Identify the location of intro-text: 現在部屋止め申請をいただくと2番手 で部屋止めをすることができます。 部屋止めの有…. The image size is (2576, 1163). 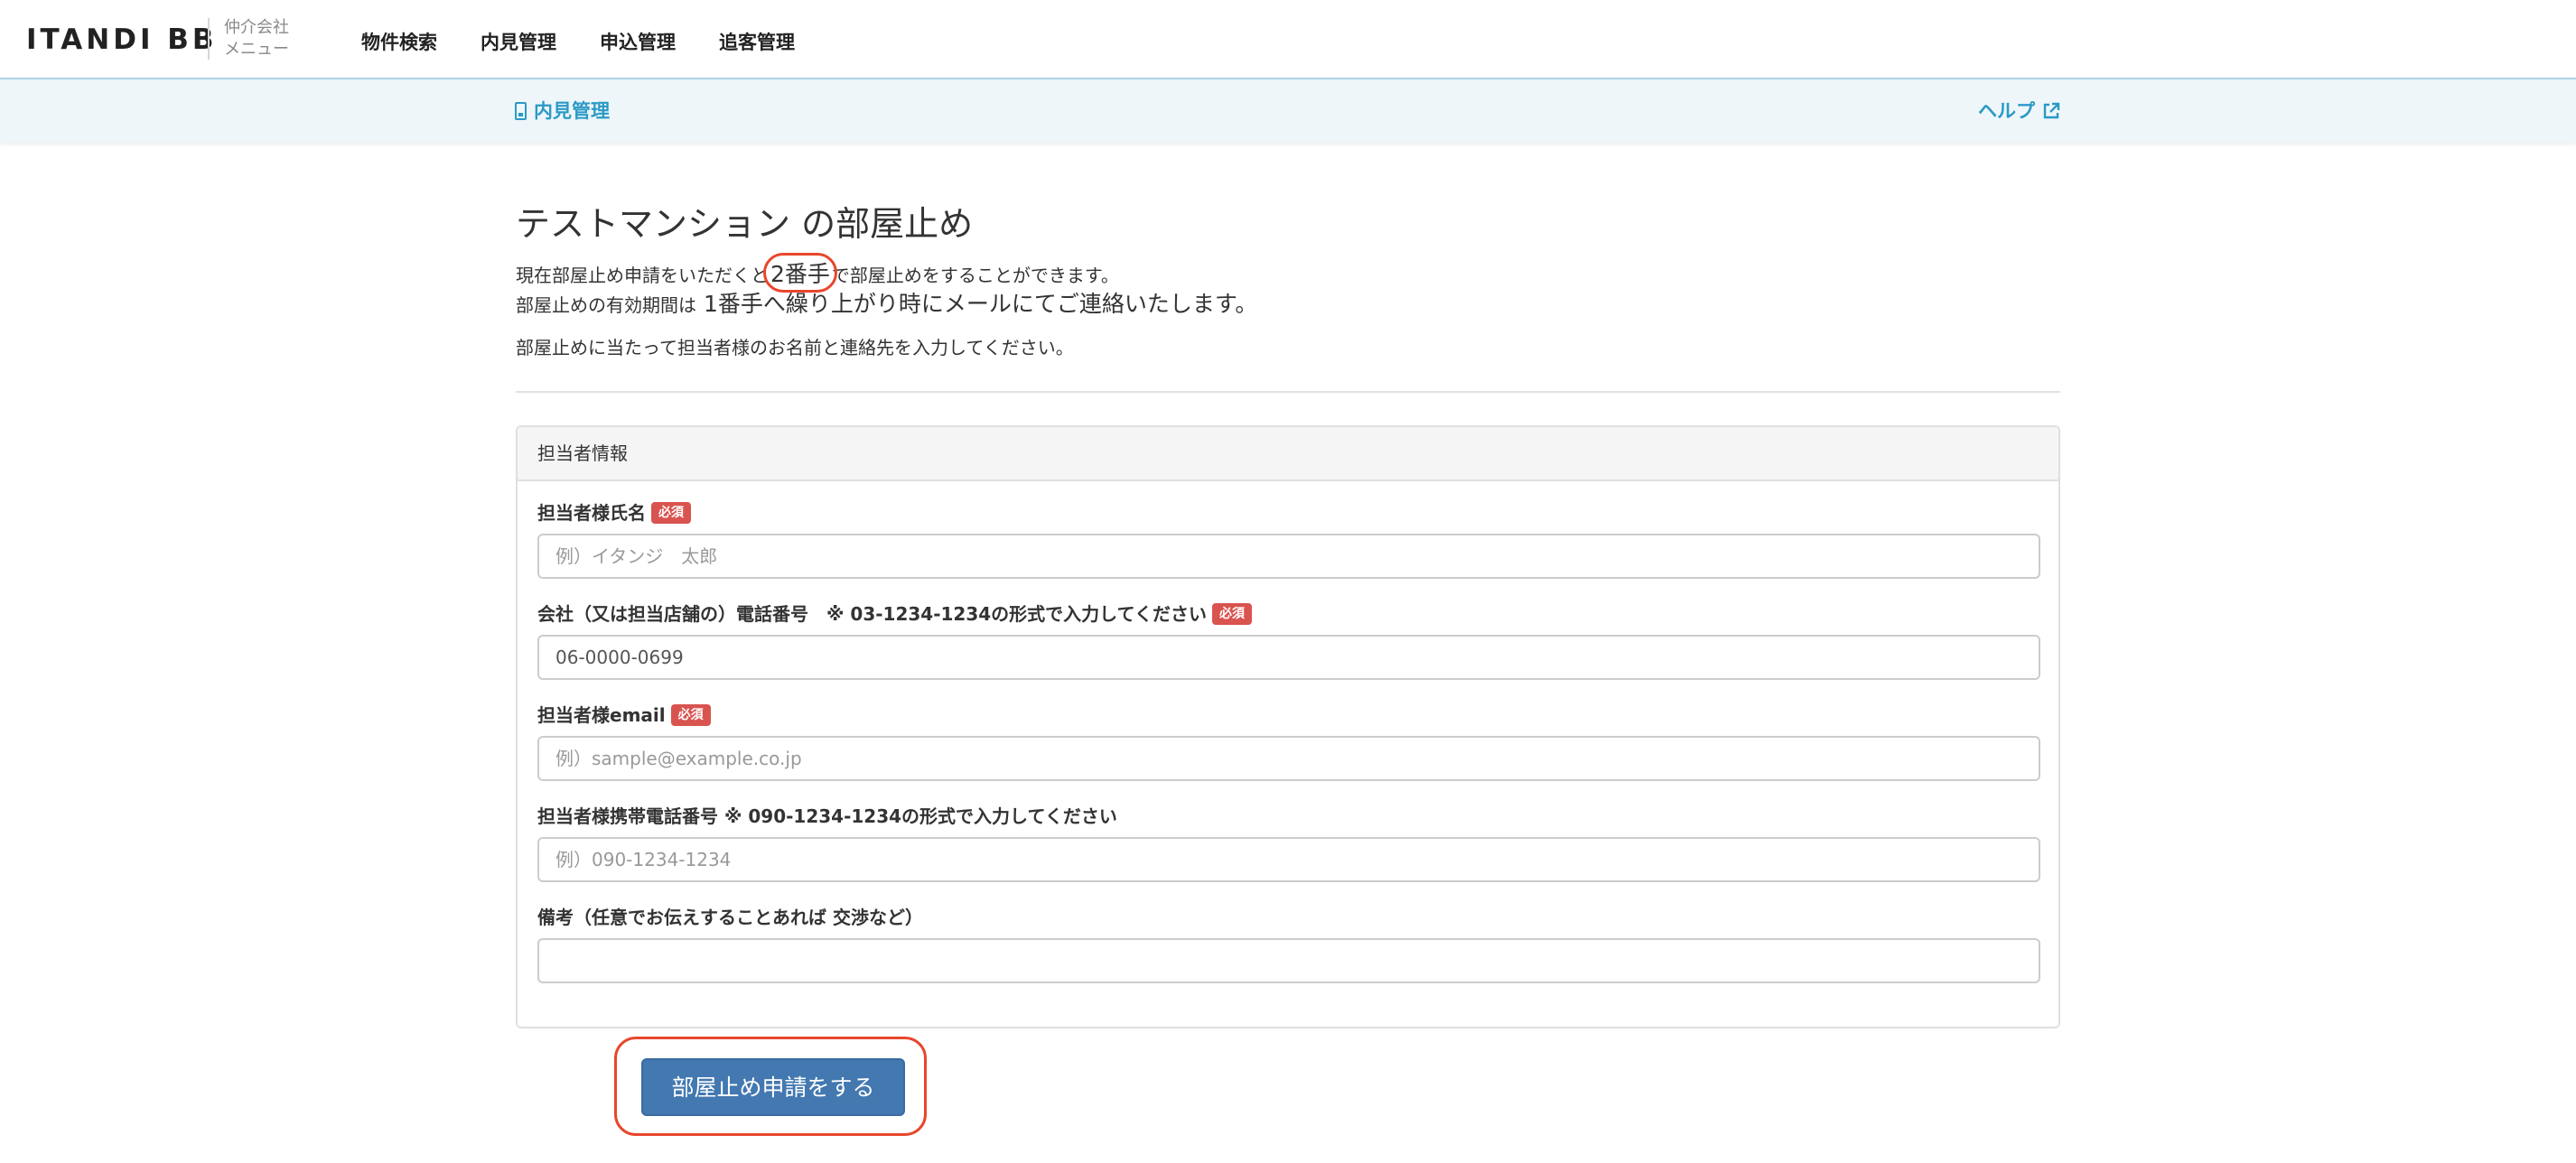
(886, 286).